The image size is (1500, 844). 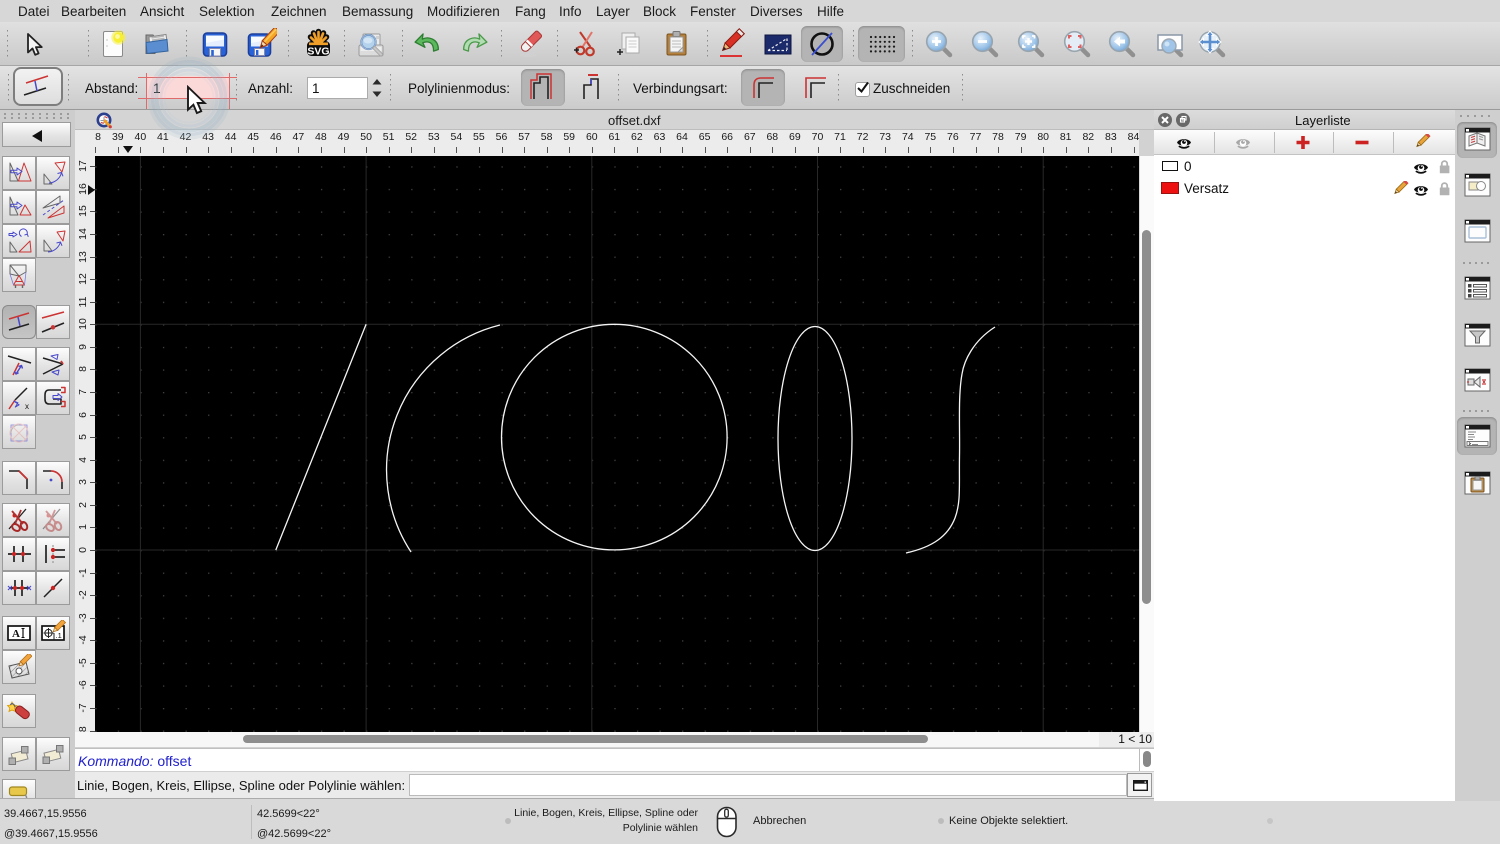 I want to click on svg-text: .1, so click(x=59, y=635).